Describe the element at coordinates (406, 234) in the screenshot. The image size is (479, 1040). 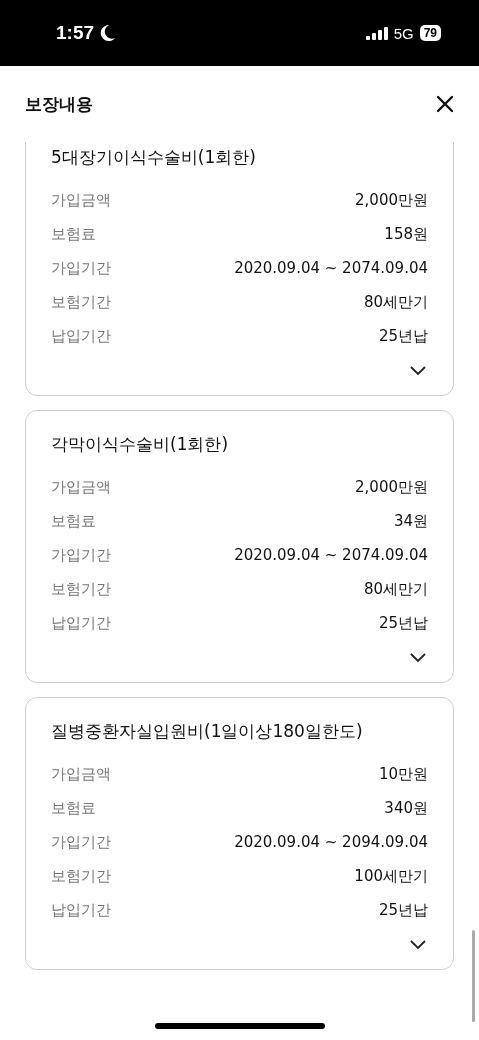
I see `field-value: 158원` at that location.